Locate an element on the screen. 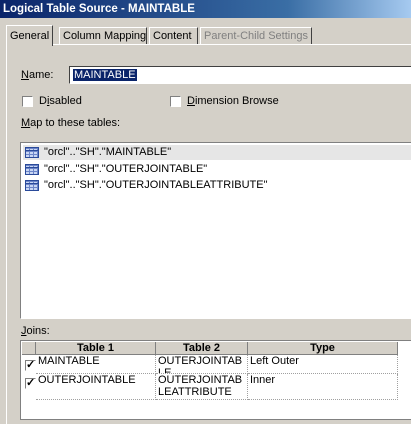 The height and width of the screenshot is (424, 411). column-header-table1: Table 1 is located at coordinates (96, 348).